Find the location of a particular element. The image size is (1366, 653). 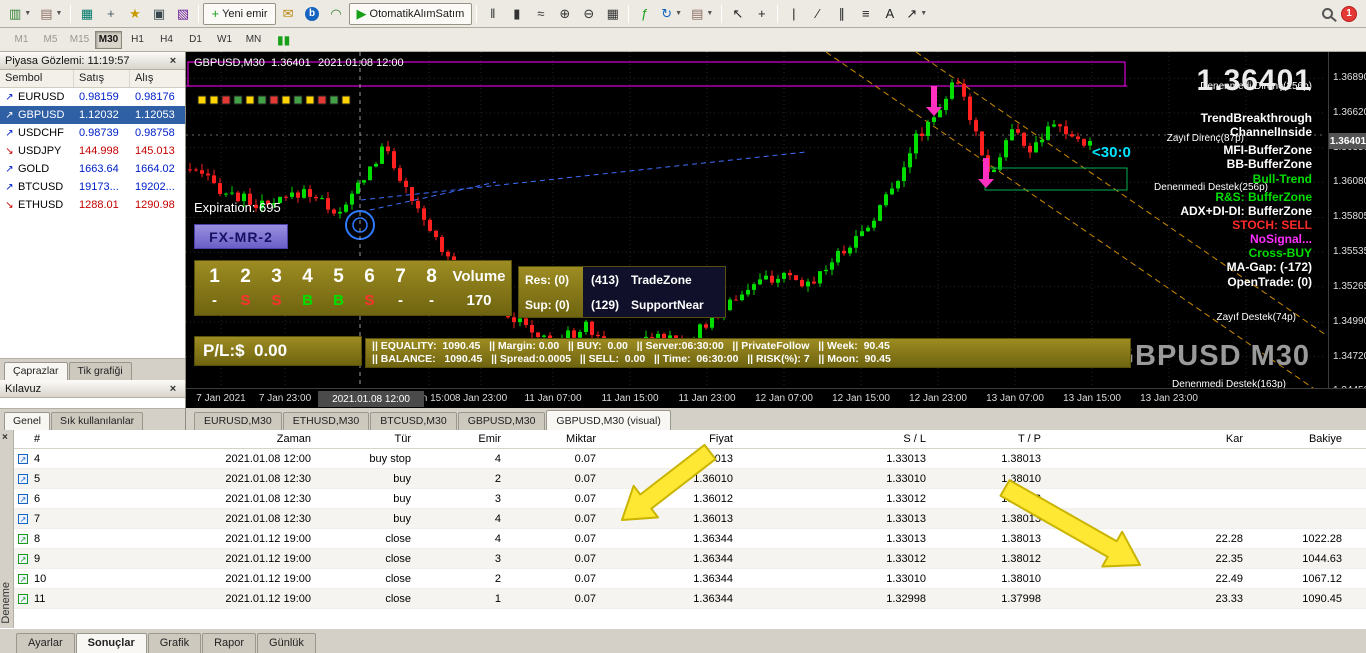

indicators-button: ƒ is located at coordinates (644, 14).